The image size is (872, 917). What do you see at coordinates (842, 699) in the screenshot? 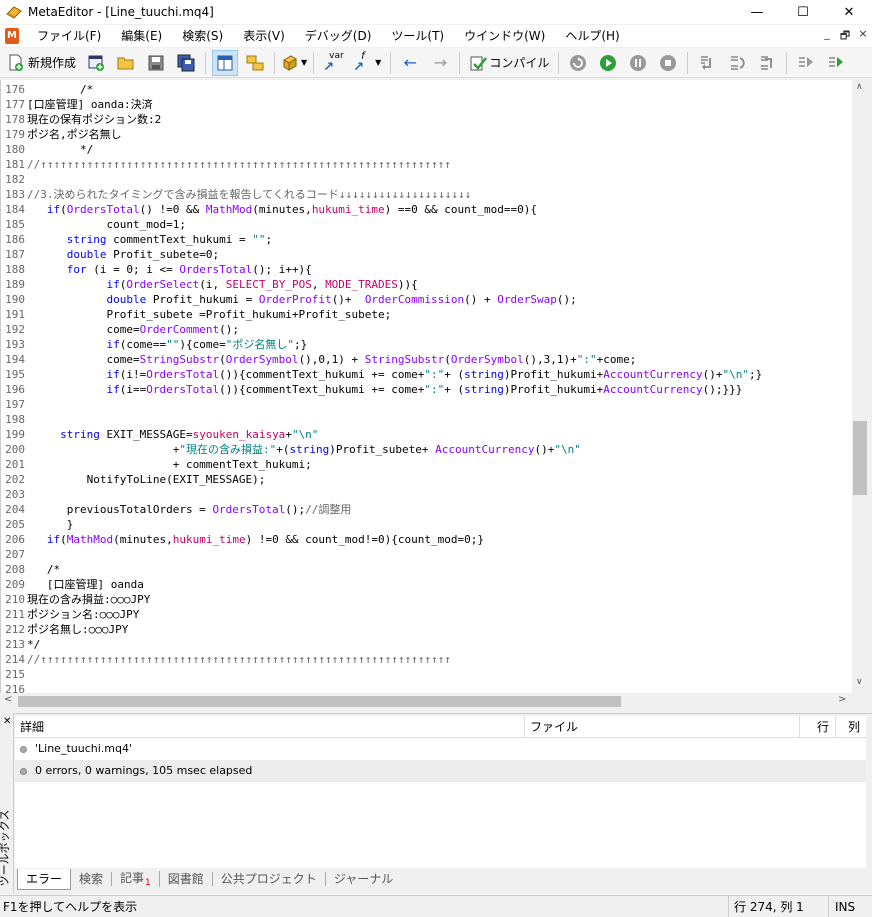
I see `scroll-right-icon: >` at bounding box center [842, 699].